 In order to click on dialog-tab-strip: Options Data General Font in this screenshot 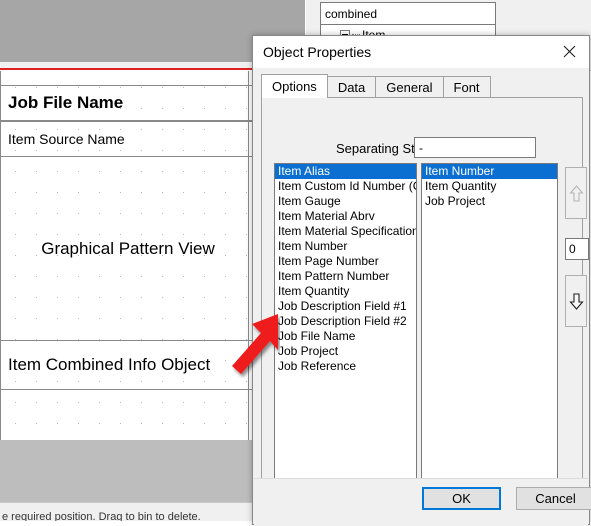, I will do `click(422, 86)`.